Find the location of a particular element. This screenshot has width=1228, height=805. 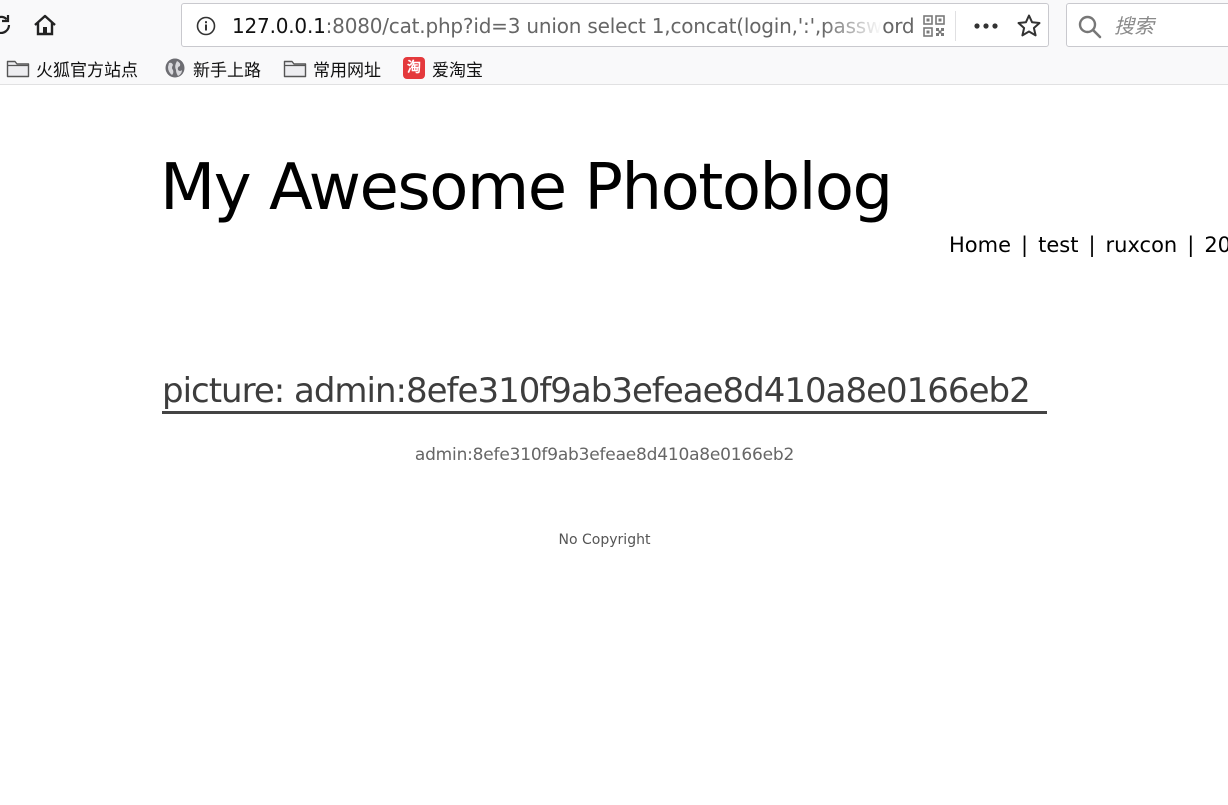

bookmark-label: 火狐官方站点 is located at coordinates (87, 70).